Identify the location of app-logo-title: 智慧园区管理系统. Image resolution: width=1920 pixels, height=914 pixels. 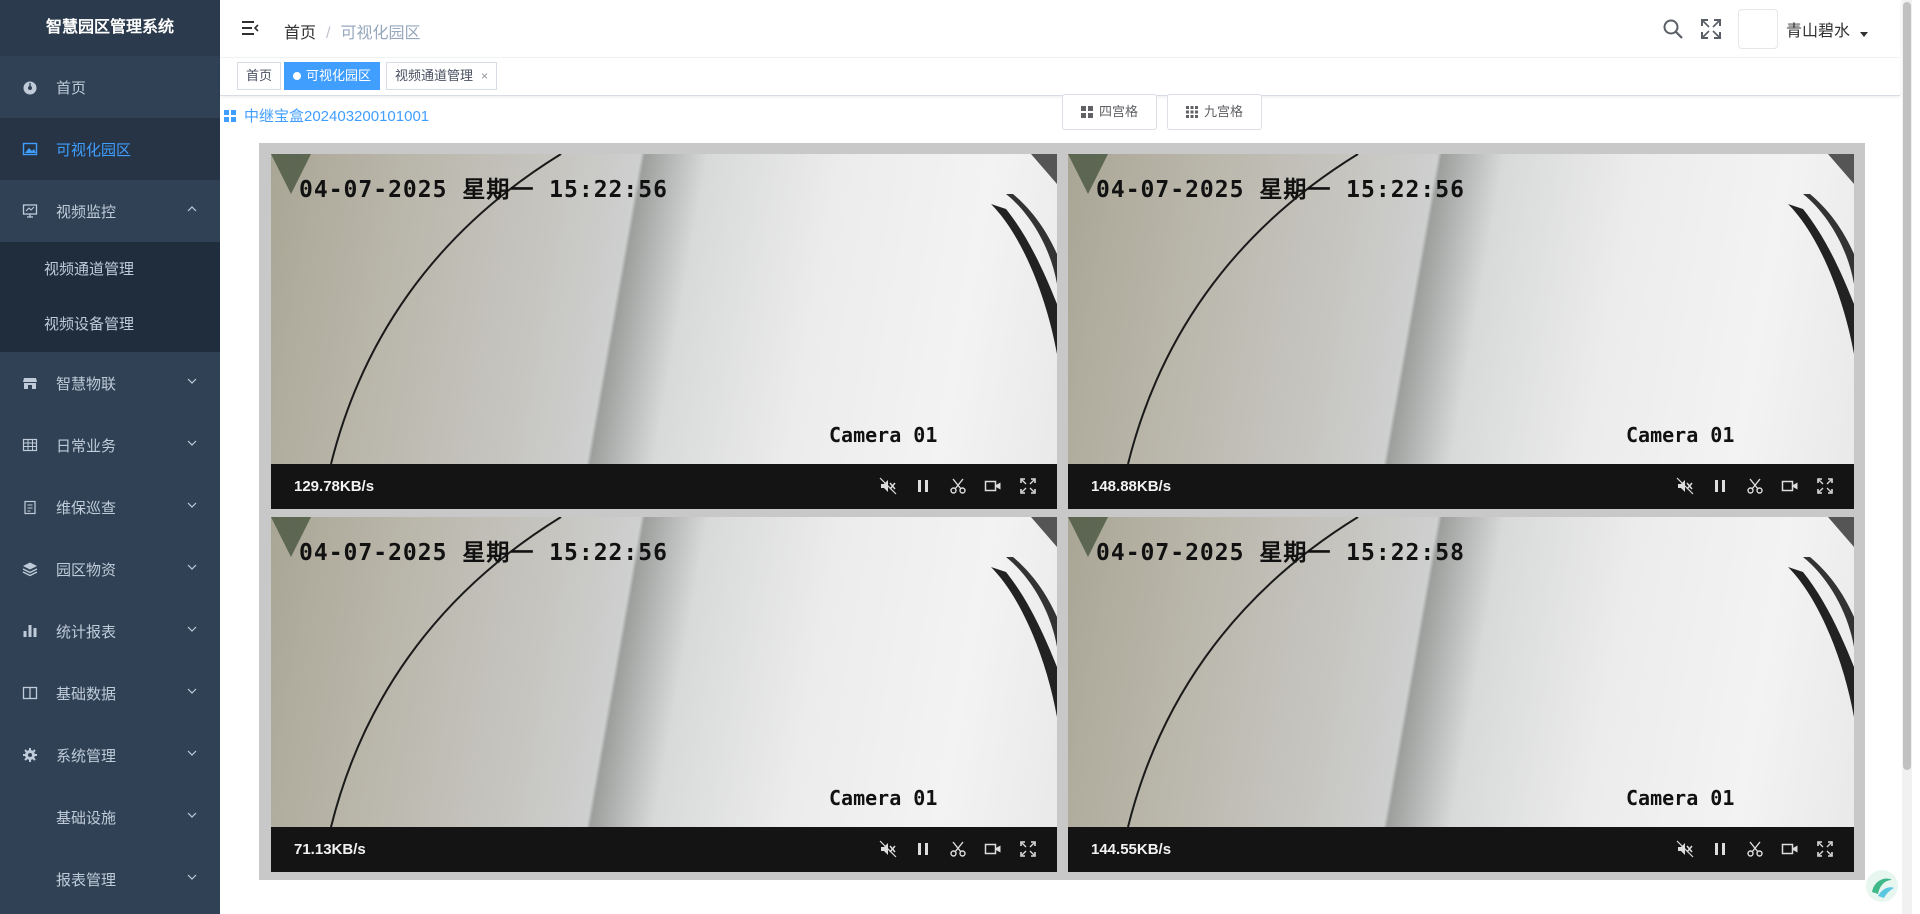
(110, 28).